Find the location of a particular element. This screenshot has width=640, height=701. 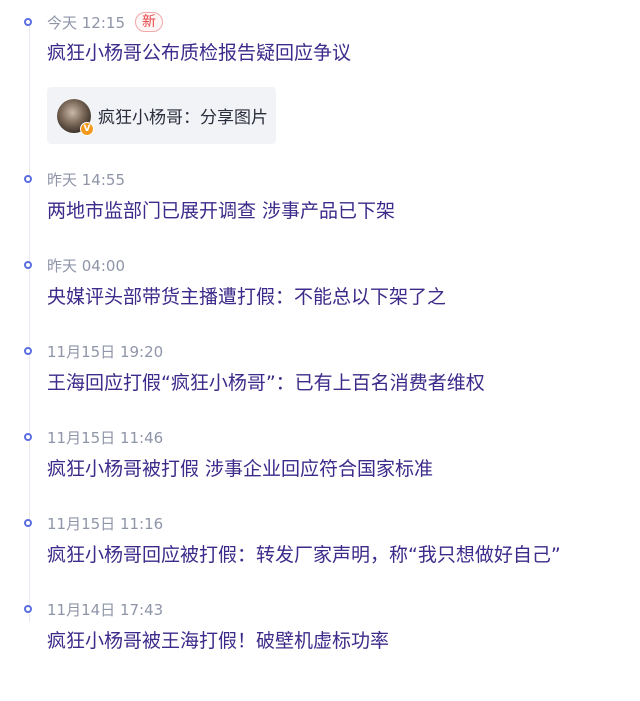

time-row: 昨天 14:55 is located at coordinates (86, 179).